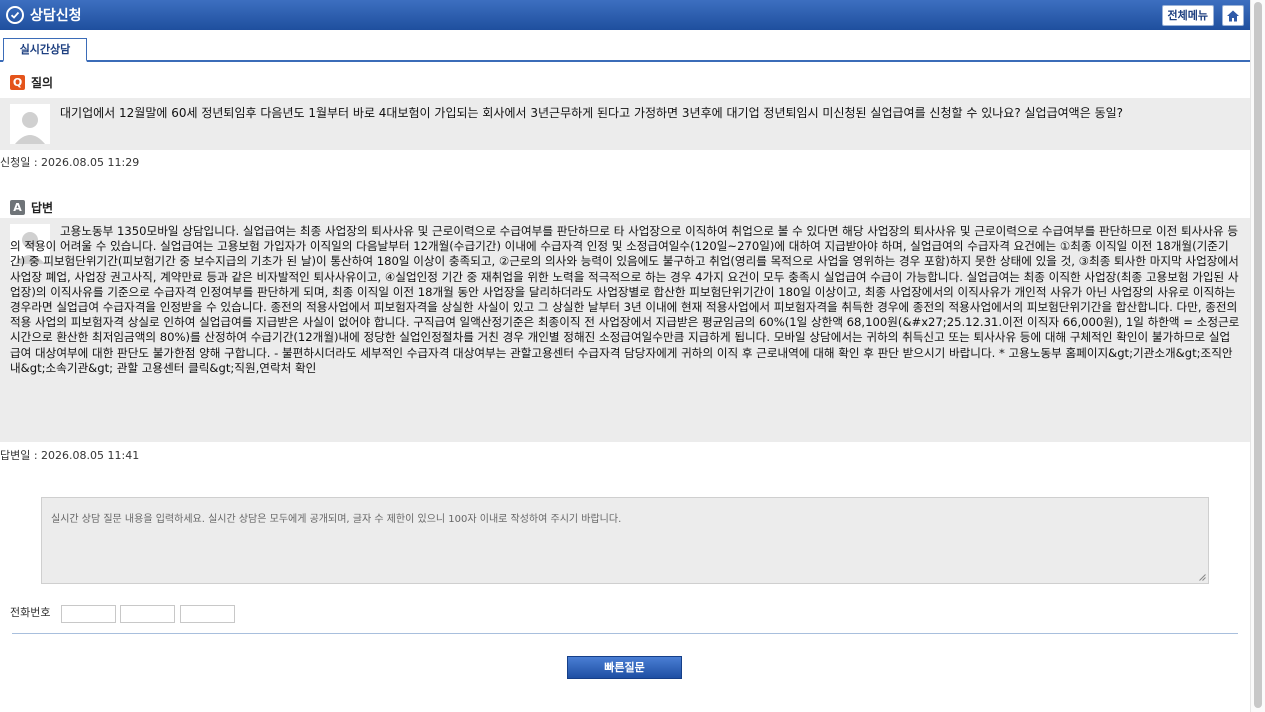 The image size is (1265, 712). What do you see at coordinates (625, 633) in the screenshot?
I see `form-divider` at bounding box center [625, 633].